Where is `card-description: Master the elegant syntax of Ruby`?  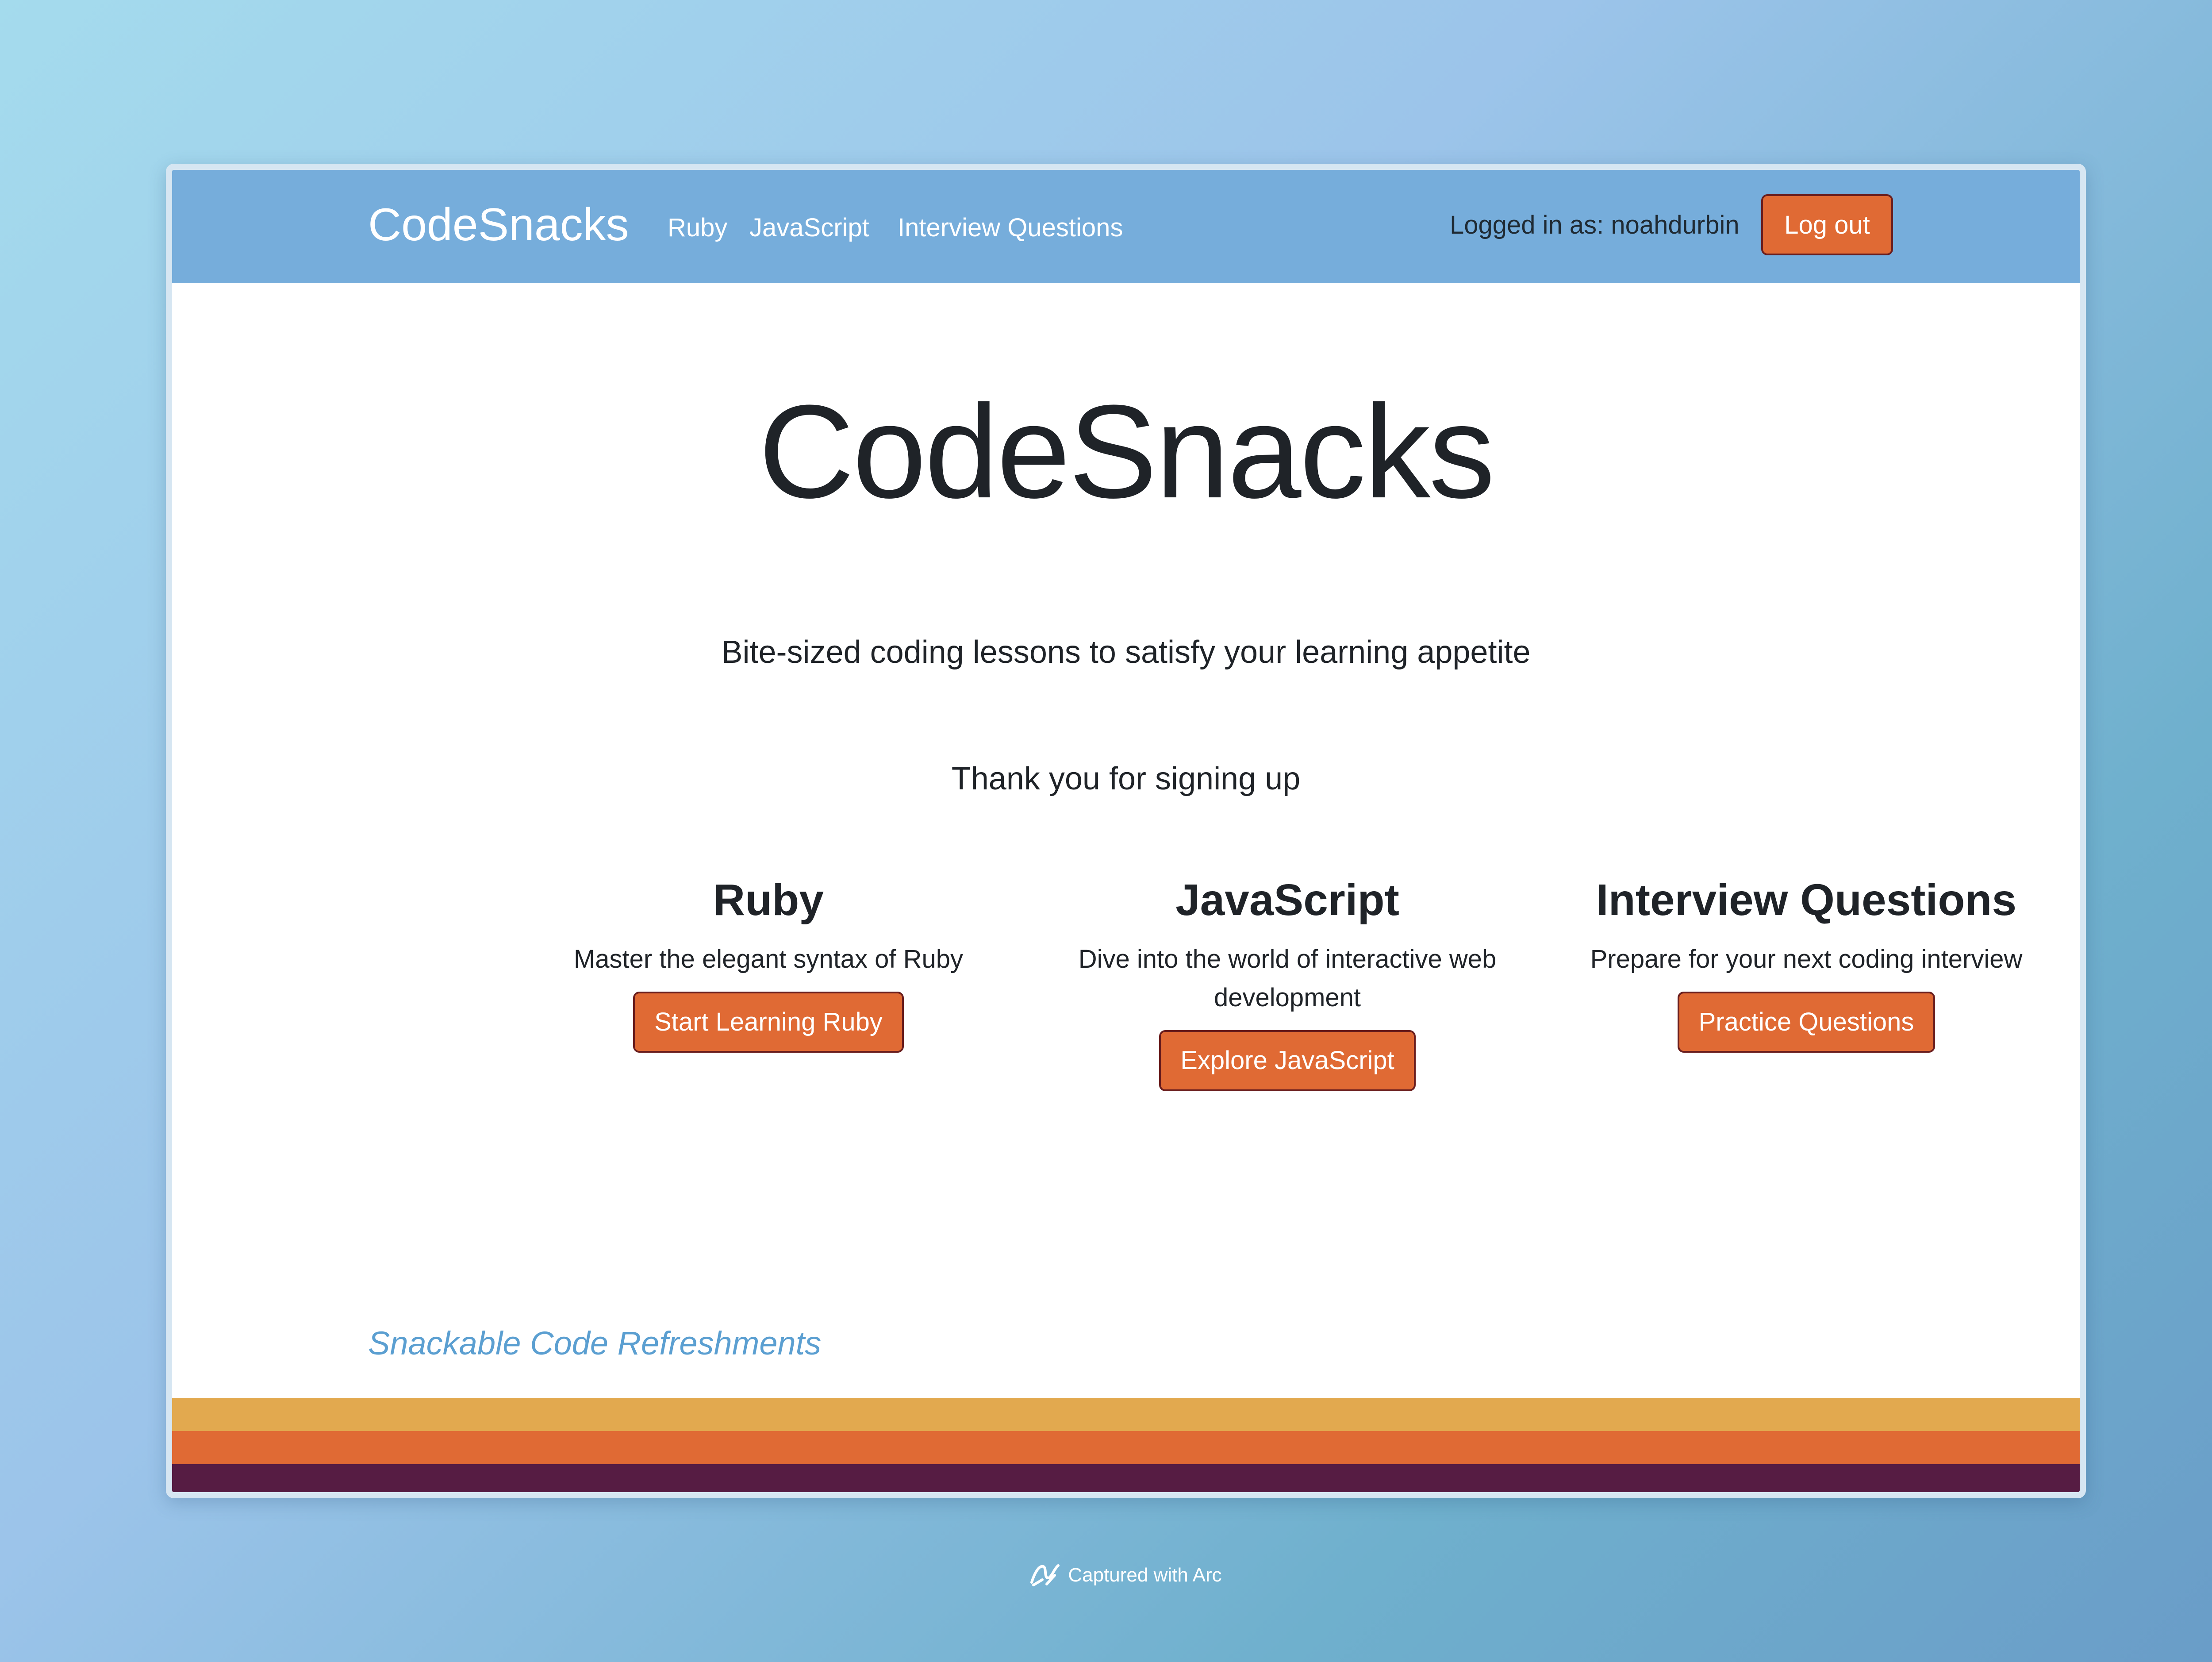 card-description: Master the elegant syntax of Ruby is located at coordinates (769, 959).